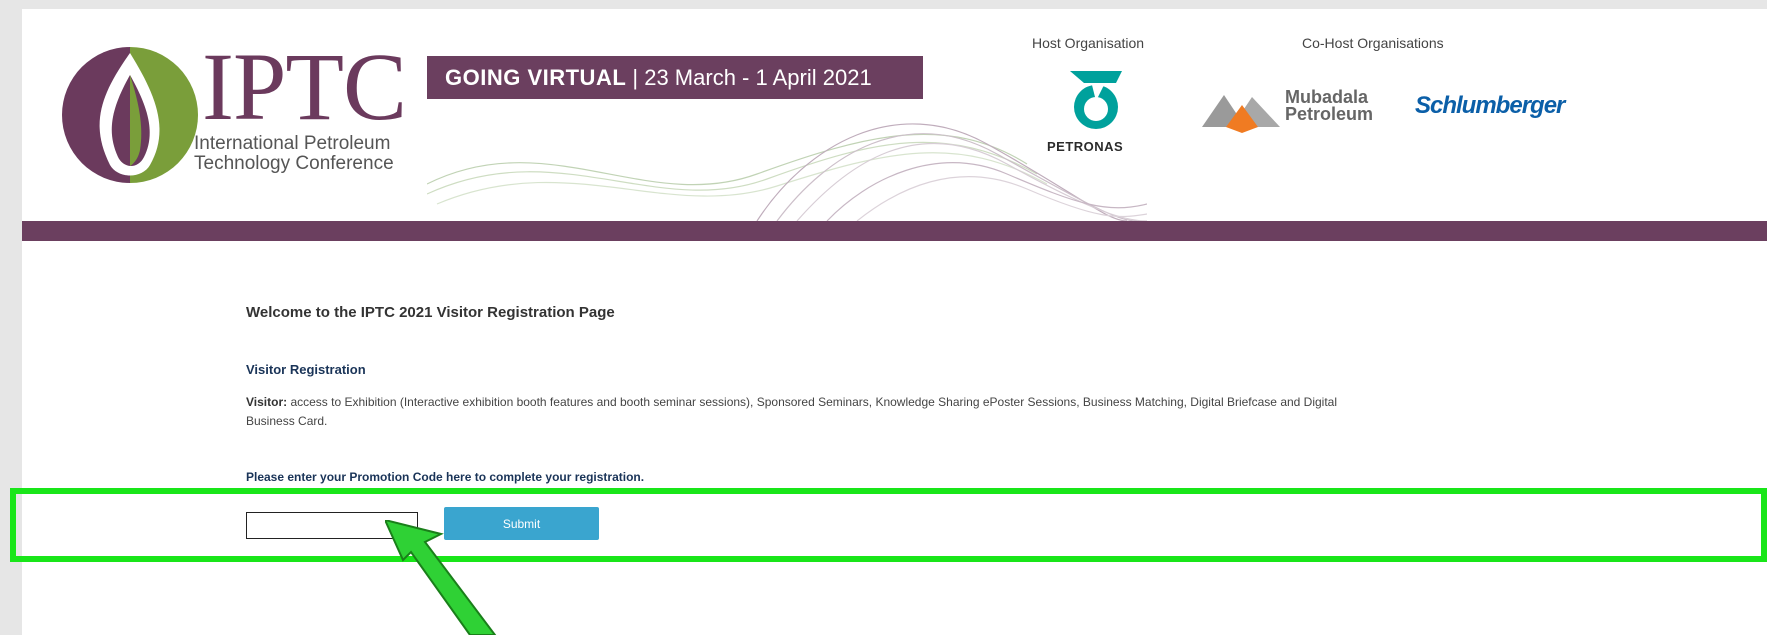  What do you see at coordinates (888, 525) in the screenshot?
I see `annotation-highlight-box` at bounding box center [888, 525].